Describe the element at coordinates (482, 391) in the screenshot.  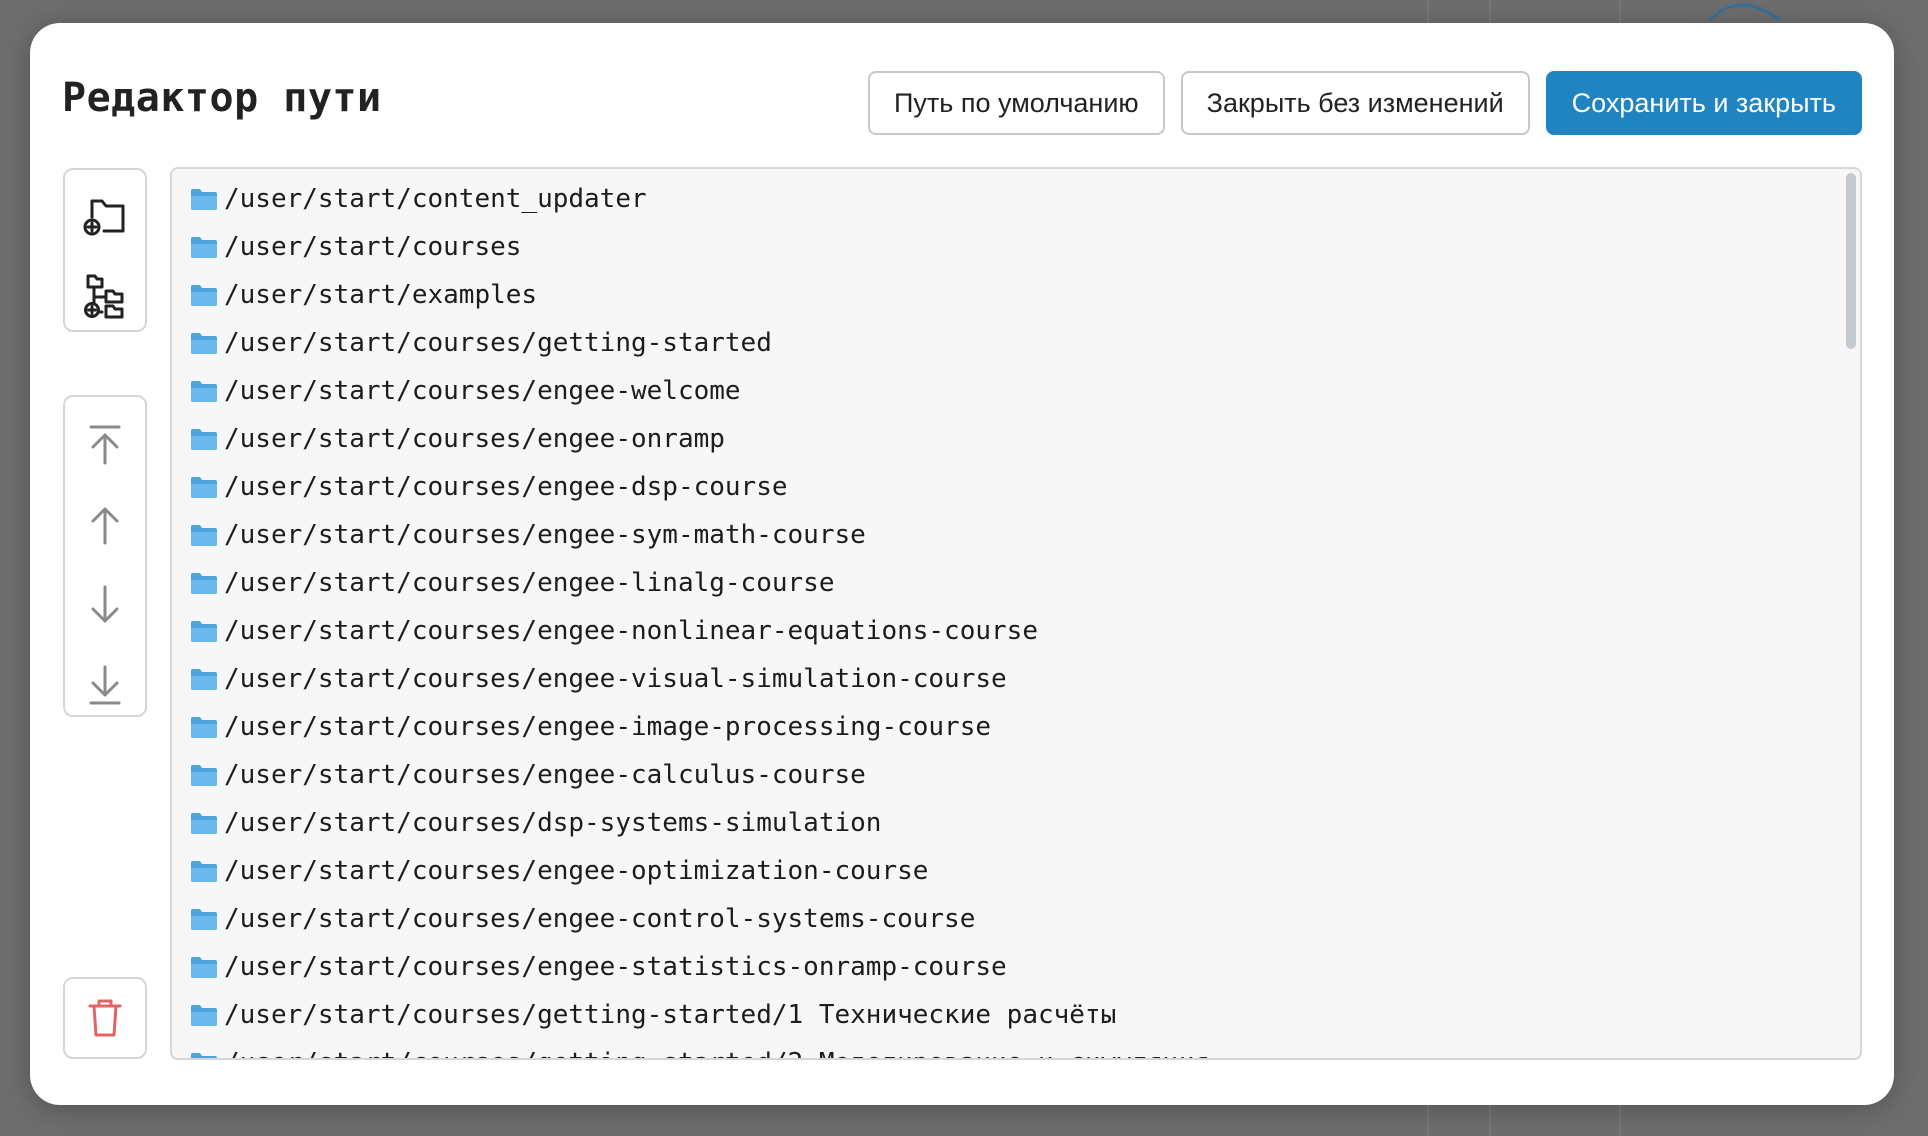
I see `path-text: /user/start/courses/engee-welcome` at that location.